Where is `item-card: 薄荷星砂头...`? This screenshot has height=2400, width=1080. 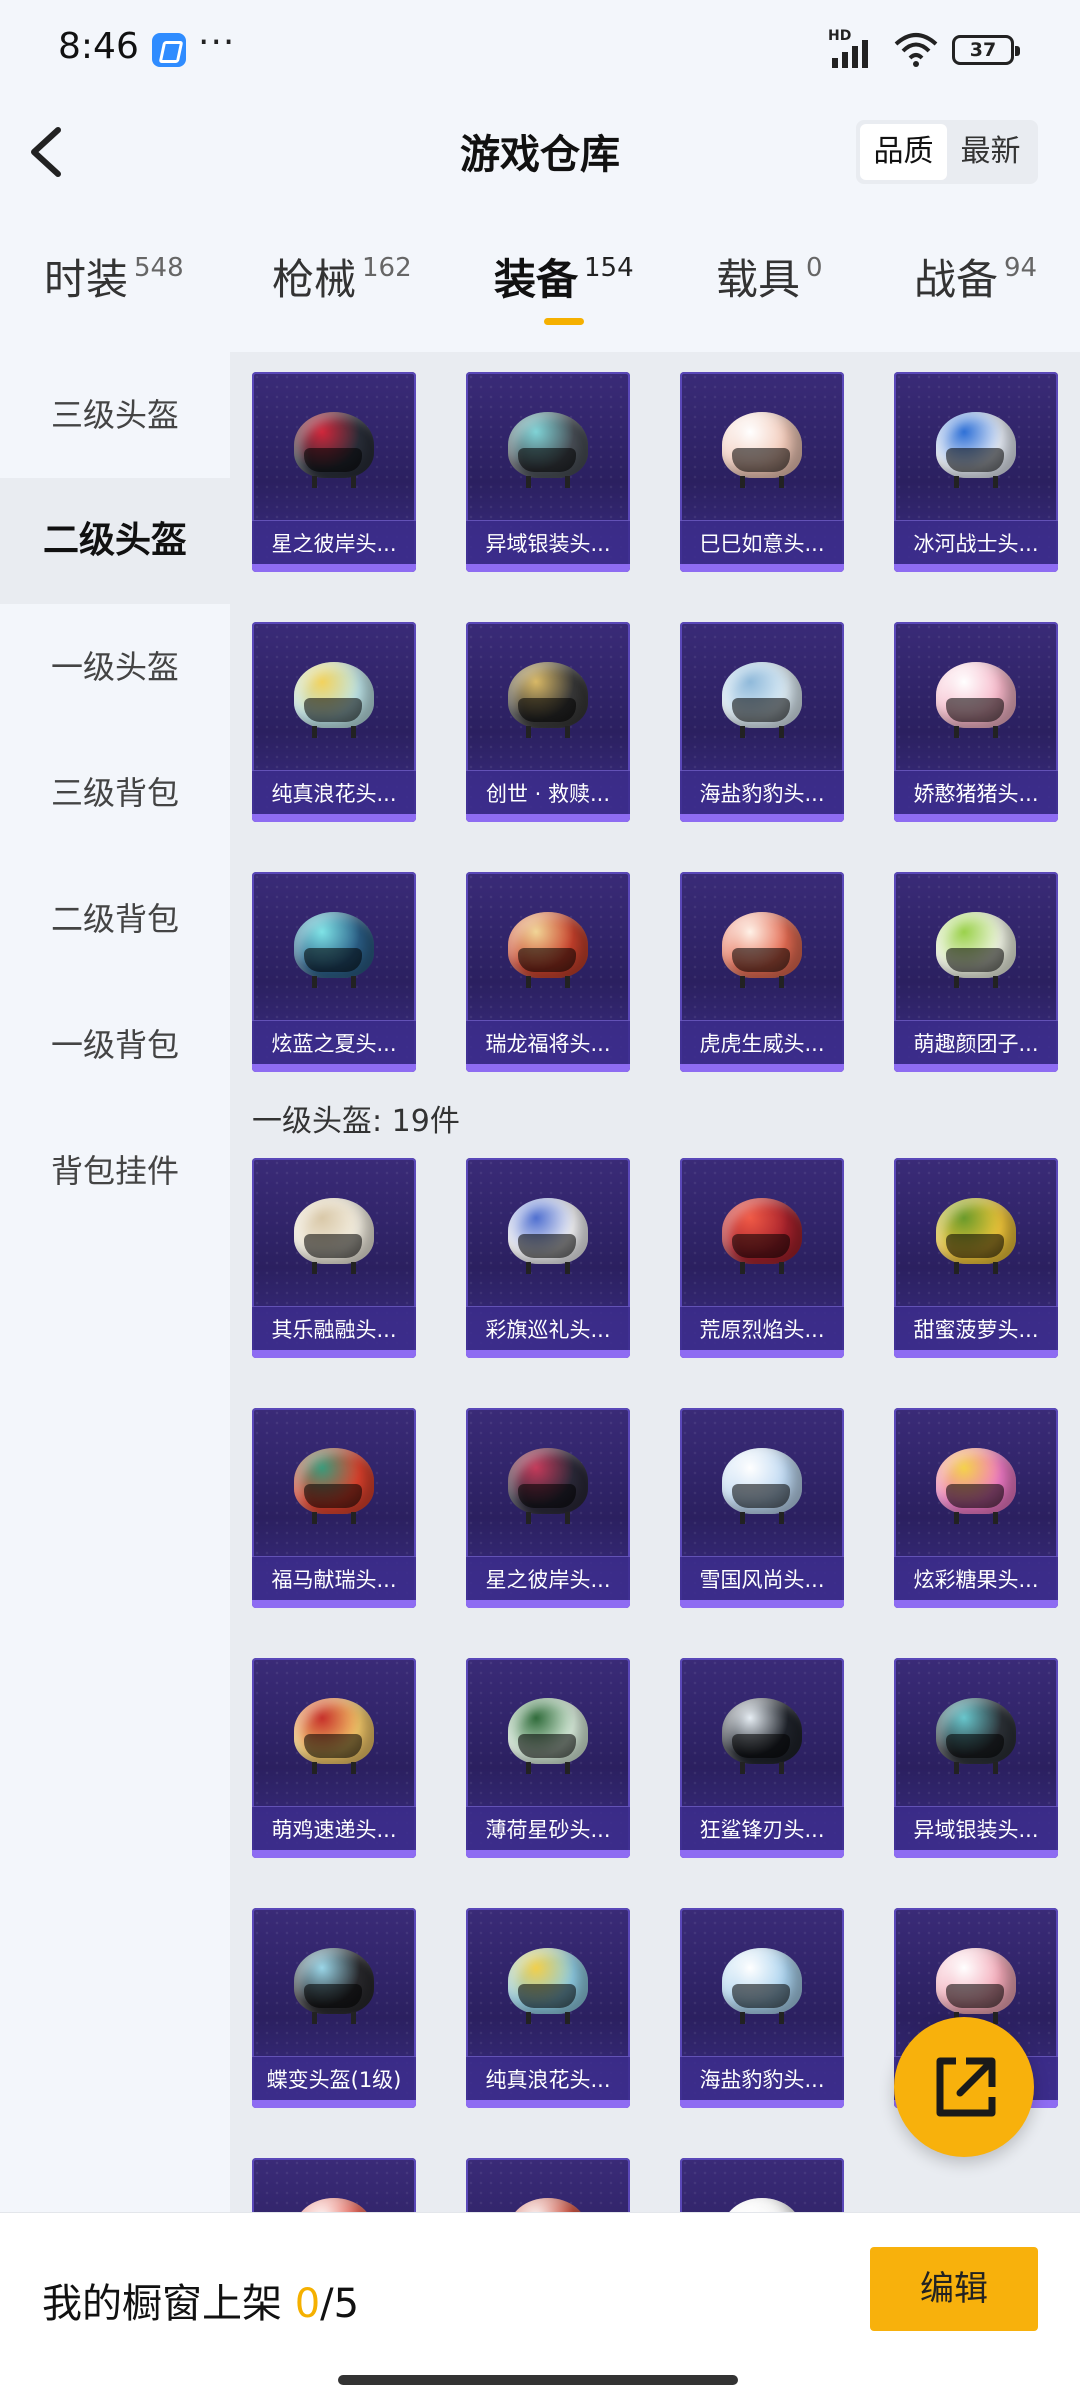 item-card: 薄荷星砂头... is located at coordinates (548, 1758).